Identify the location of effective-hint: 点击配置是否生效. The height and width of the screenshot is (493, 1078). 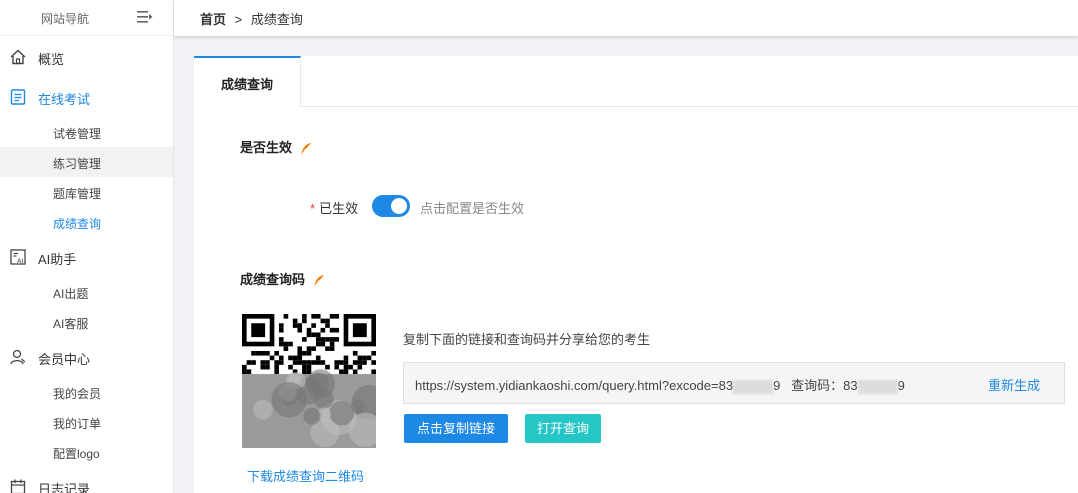
(472, 208).